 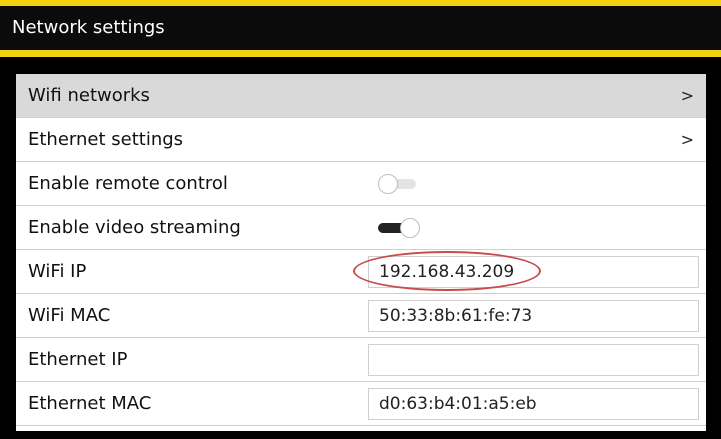 What do you see at coordinates (57, 271) in the screenshot?
I see `wifi-ip-label: WiFi IP` at bounding box center [57, 271].